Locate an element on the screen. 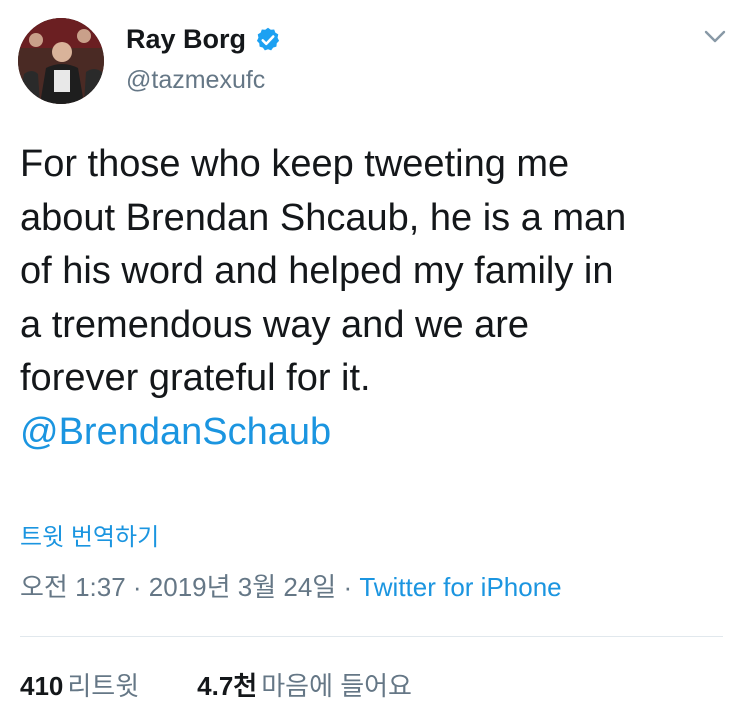  tweet-source-link: Twitter for iPhone is located at coordinates (460, 587).